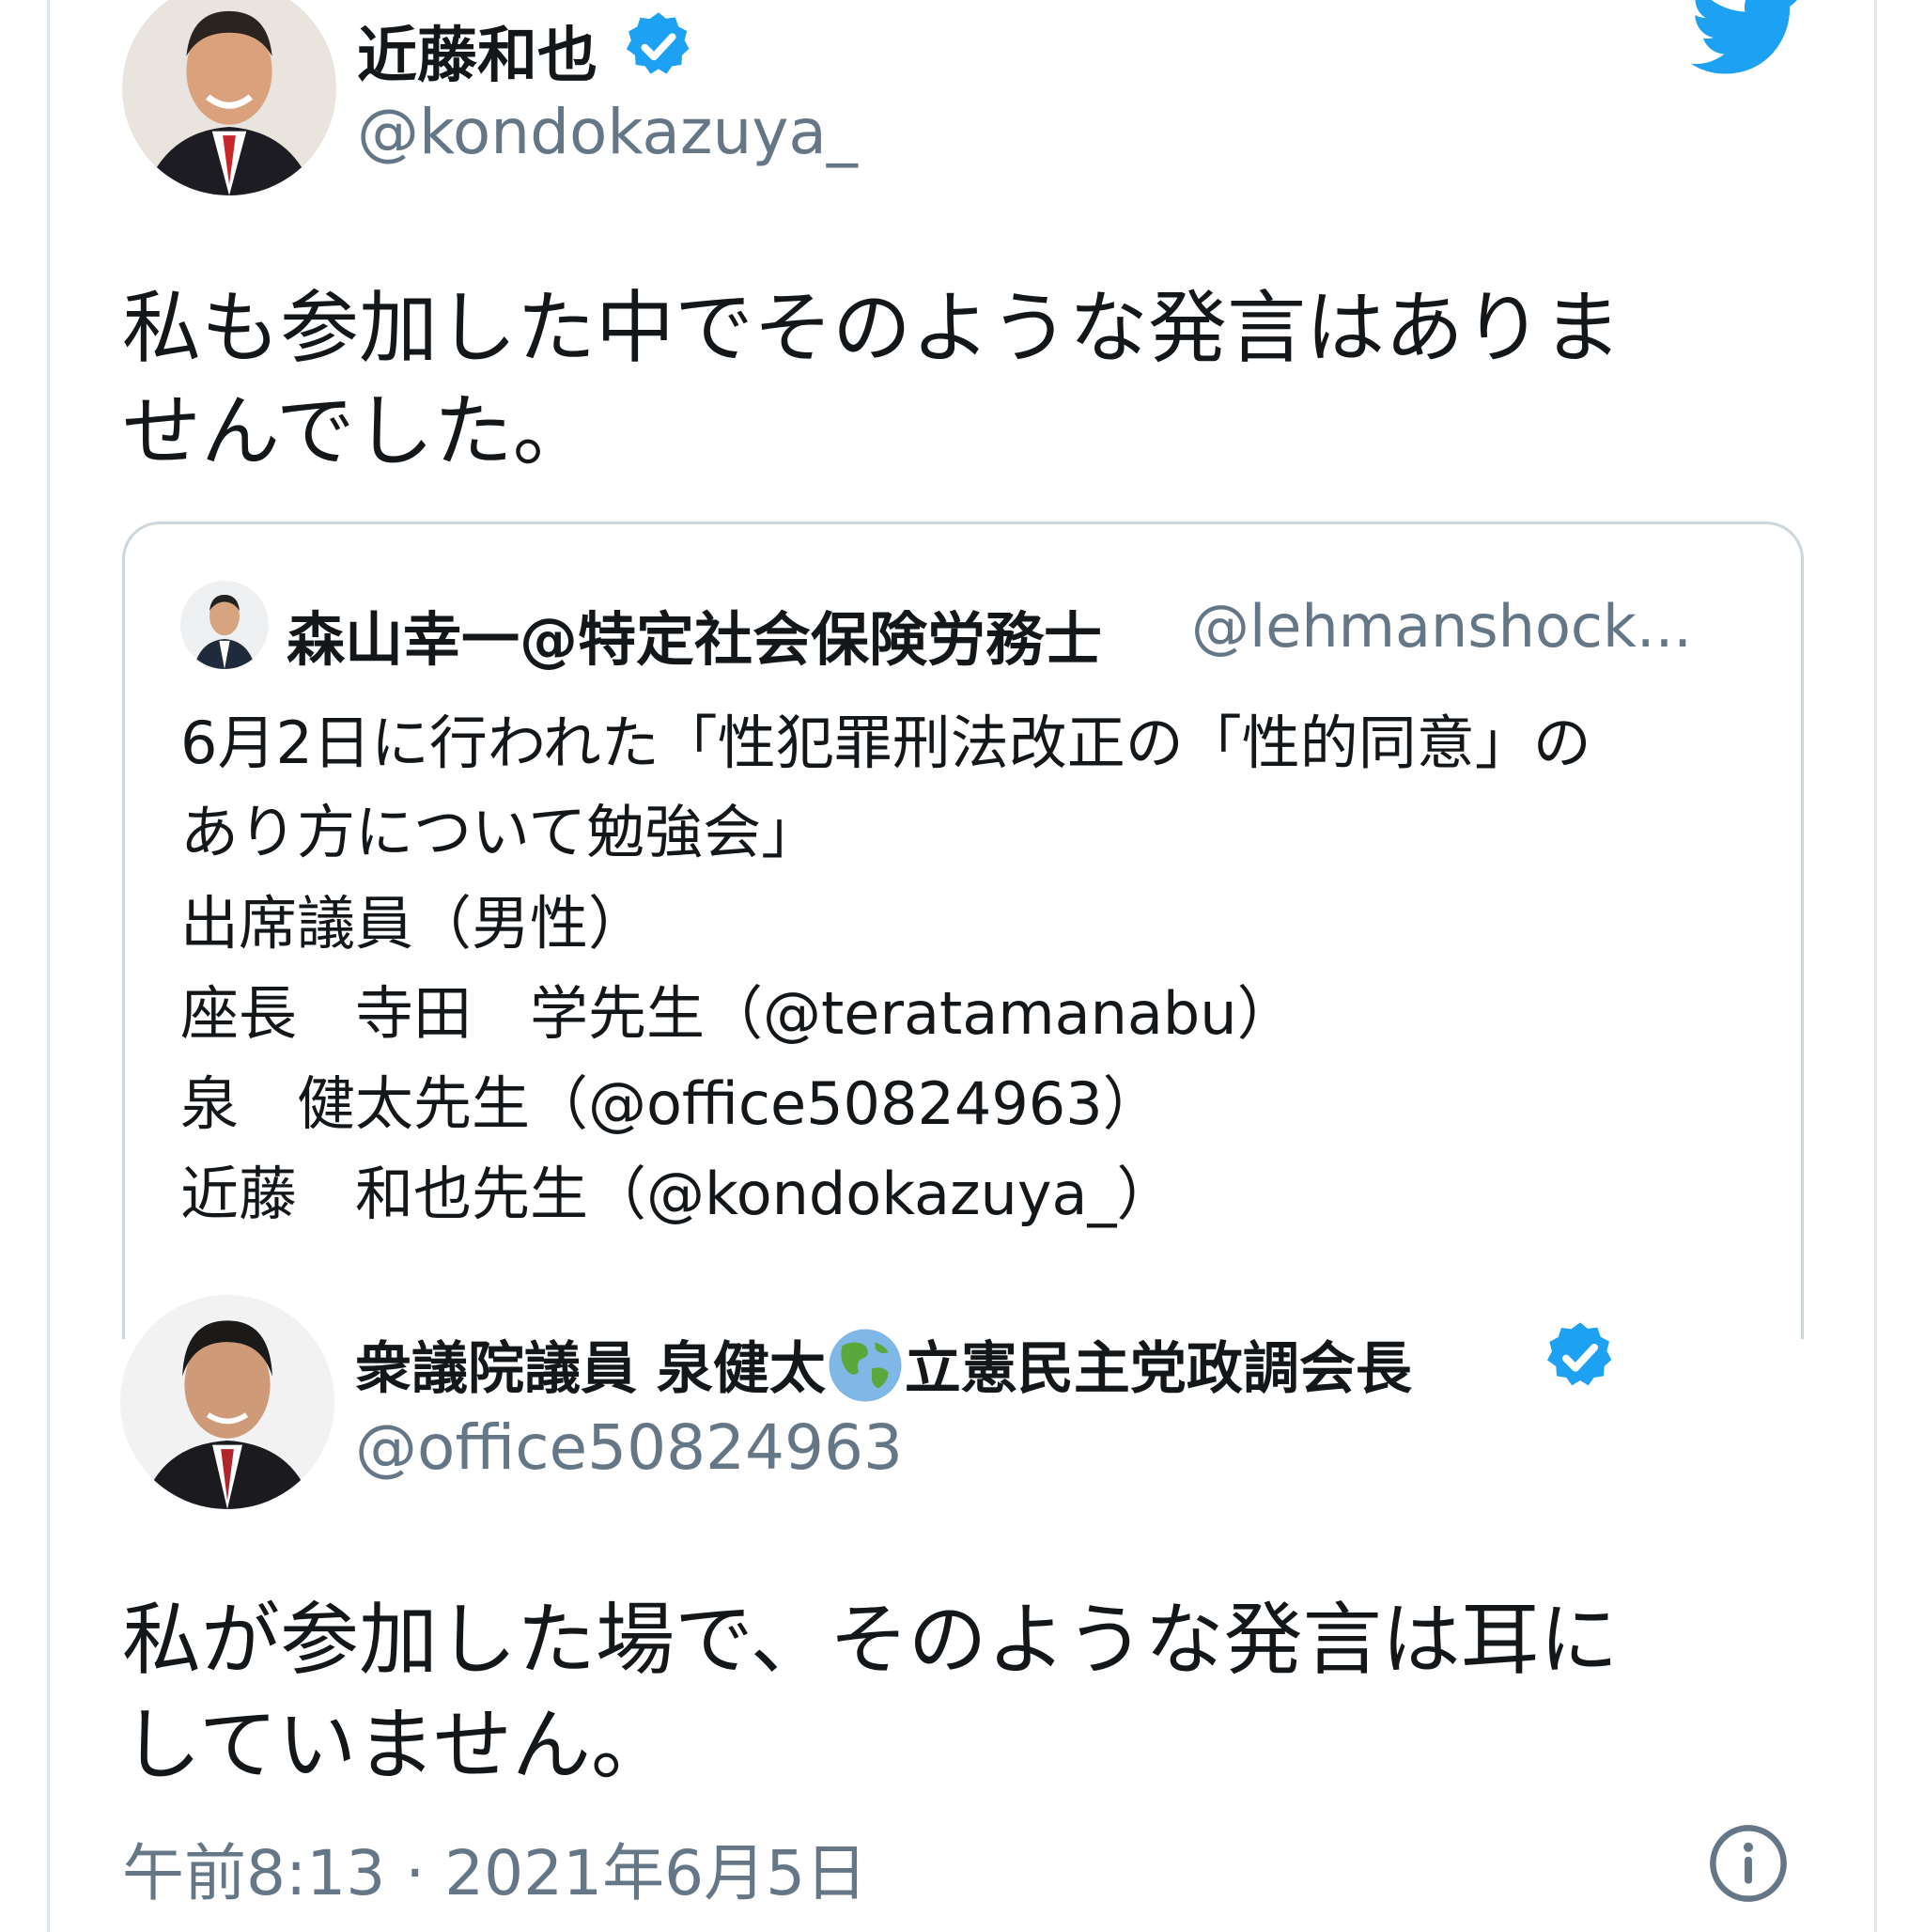 Image resolution: width=1924 pixels, height=1932 pixels. I want to click on display-name: 衆議院議員 泉健太 立憲民主党政調会長, so click(884, 1371).